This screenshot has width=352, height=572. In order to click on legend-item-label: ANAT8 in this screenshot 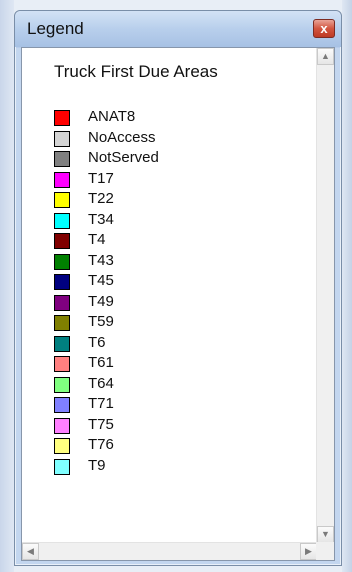, I will do `click(112, 116)`.